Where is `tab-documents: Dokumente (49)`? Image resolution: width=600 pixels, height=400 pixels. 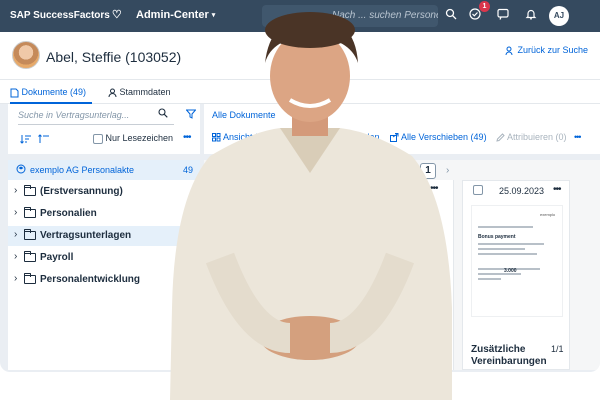
tab-documents: Dokumente (49) is located at coordinates (48, 92).